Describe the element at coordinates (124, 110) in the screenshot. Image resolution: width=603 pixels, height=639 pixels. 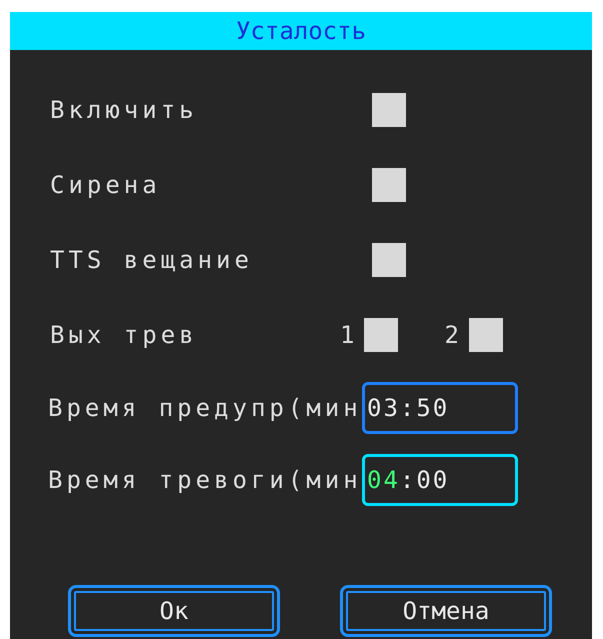
I see `setting-label: Включить` at that location.